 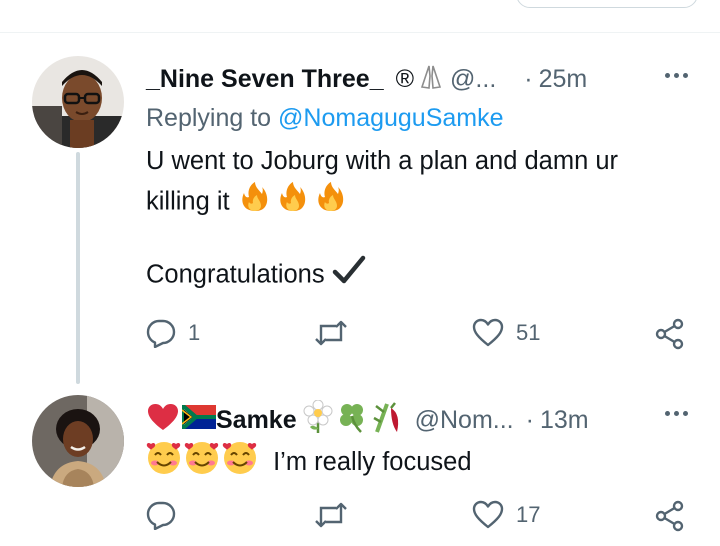 What do you see at coordinates (235, 274) in the screenshot?
I see `tweet-text: Congratulations` at bounding box center [235, 274].